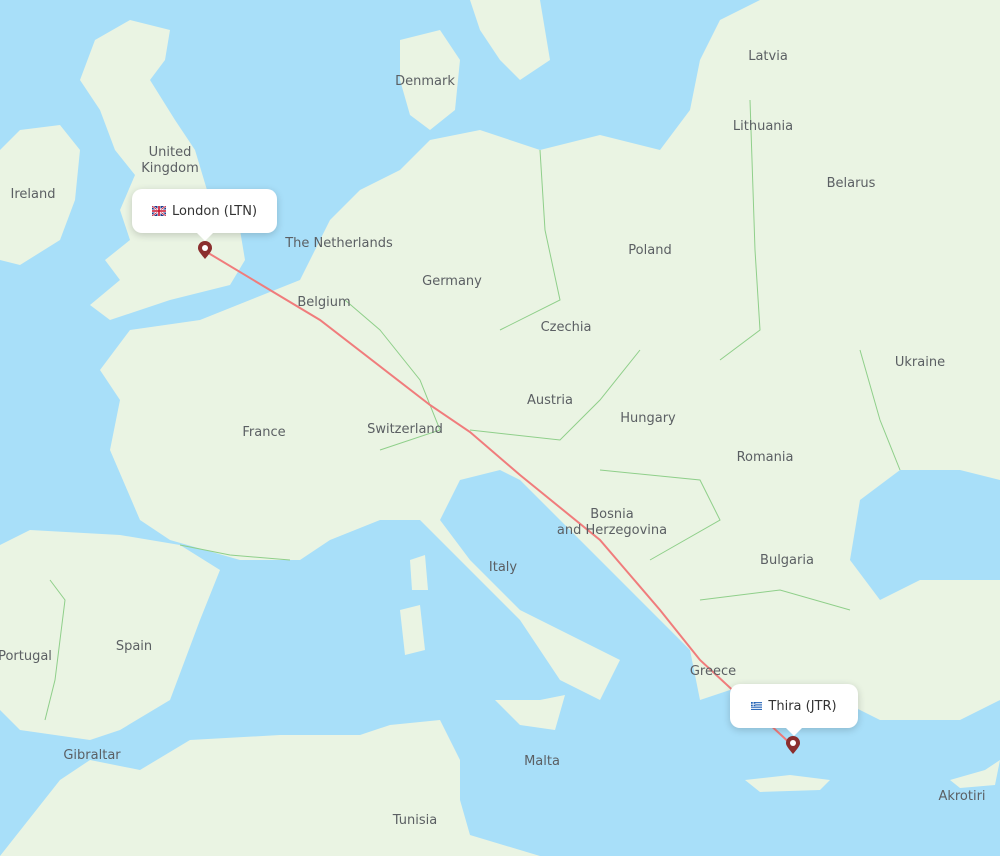 This screenshot has width=1000, height=856. What do you see at coordinates (158, 211) in the screenshot?
I see `uk-flag-icon` at bounding box center [158, 211].